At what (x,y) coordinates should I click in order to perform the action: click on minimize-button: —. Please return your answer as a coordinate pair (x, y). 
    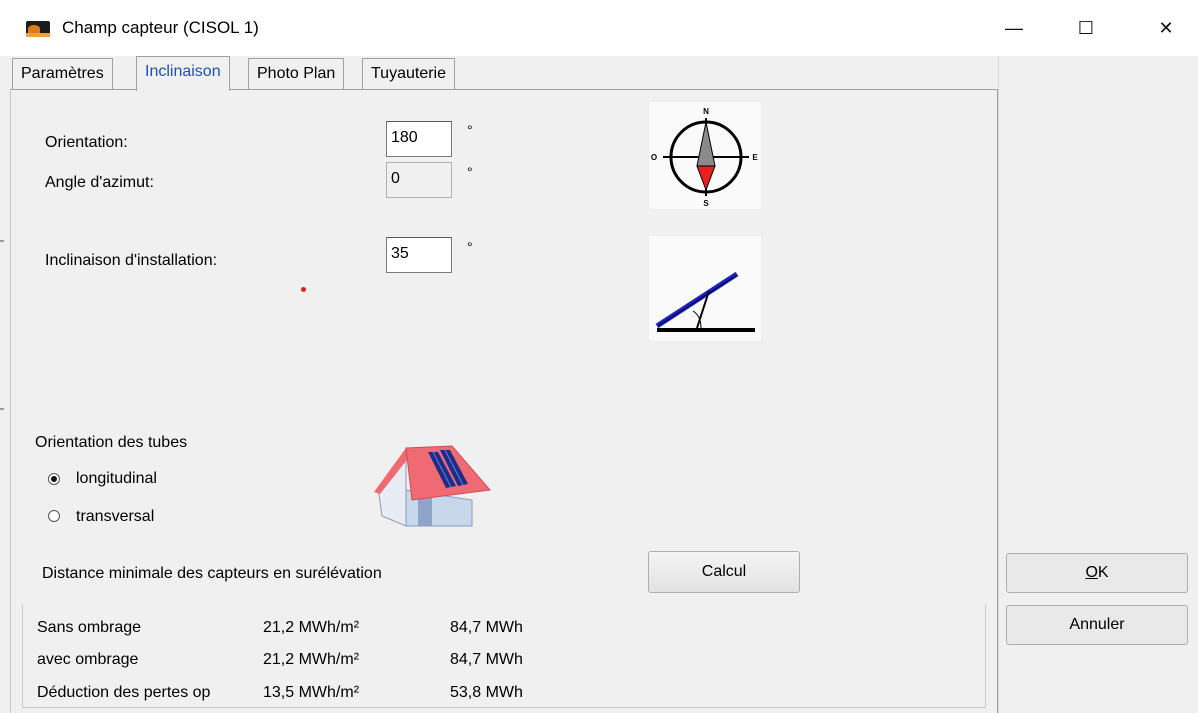
    Looking at the image, I should click on (1014, 28).